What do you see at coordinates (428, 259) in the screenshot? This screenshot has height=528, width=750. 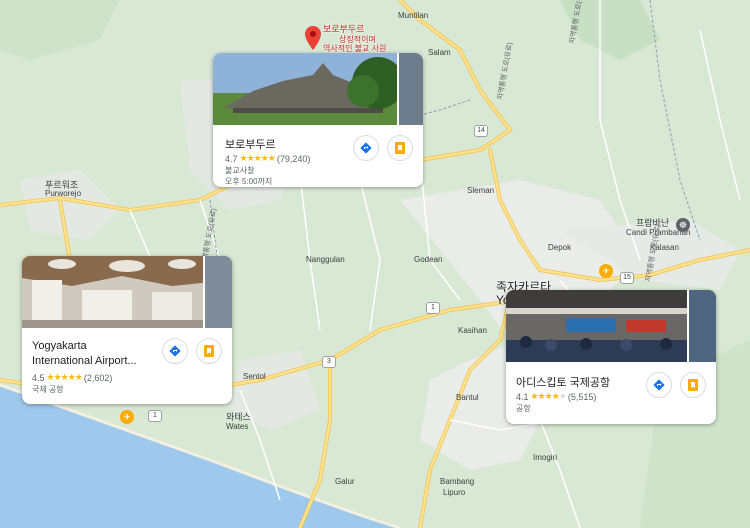 I see `town-godean: Godean` at bounding box center [428, 259].